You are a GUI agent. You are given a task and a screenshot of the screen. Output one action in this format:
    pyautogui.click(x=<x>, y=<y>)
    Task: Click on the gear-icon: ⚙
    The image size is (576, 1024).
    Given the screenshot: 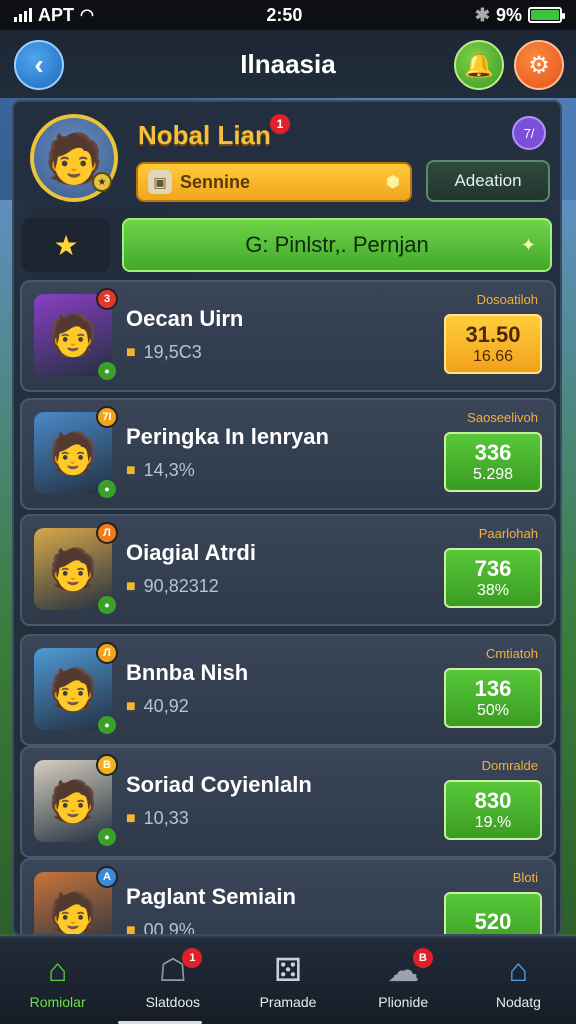 What is the action you would take?
    pyautogui.click(x=539, y=65)
    